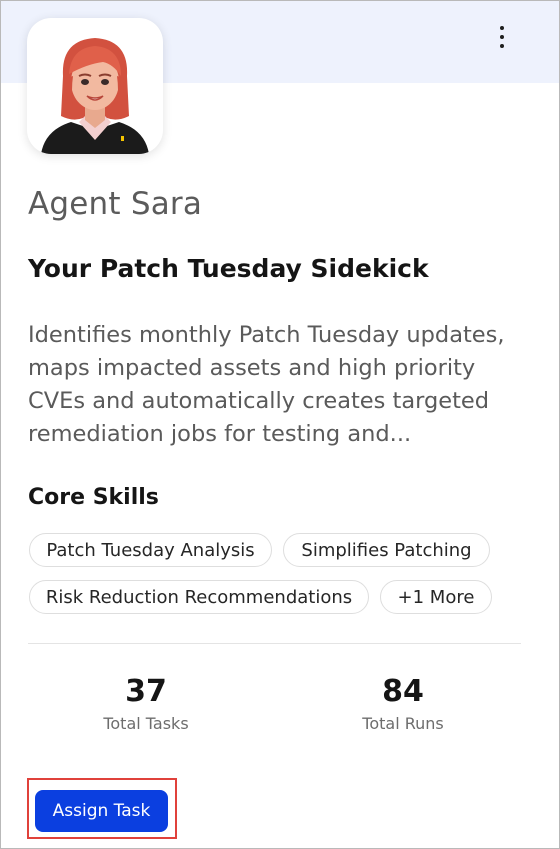  What do you see at coordinates (502, 37) in the screenshot?
I see `more-options-icon` at bounding box center [502, 37].